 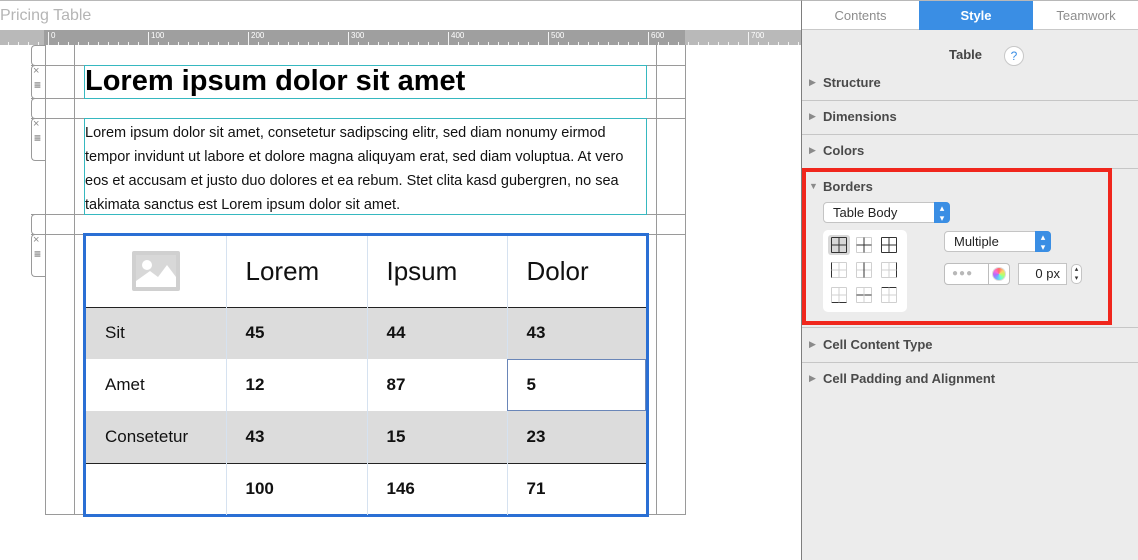 What do you see at coordinates (889, 270) in the screenshot?
I see `border-option-right-icon` at bounding box center [889, 270].